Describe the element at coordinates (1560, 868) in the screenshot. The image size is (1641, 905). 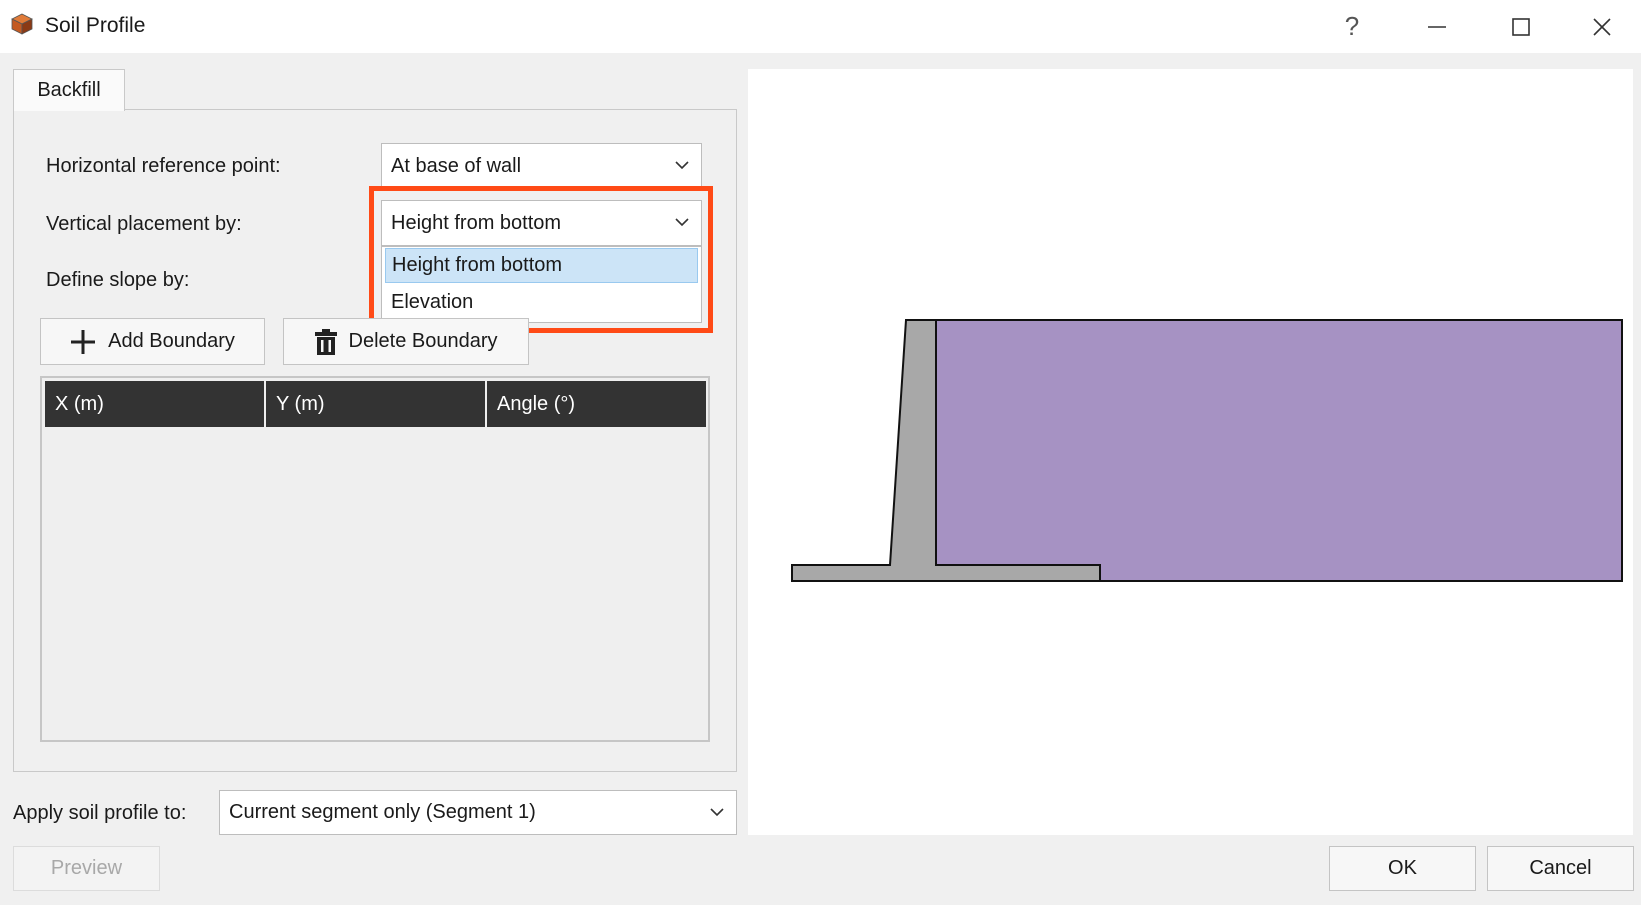
I see `cancel-button: Cancel` at that location.